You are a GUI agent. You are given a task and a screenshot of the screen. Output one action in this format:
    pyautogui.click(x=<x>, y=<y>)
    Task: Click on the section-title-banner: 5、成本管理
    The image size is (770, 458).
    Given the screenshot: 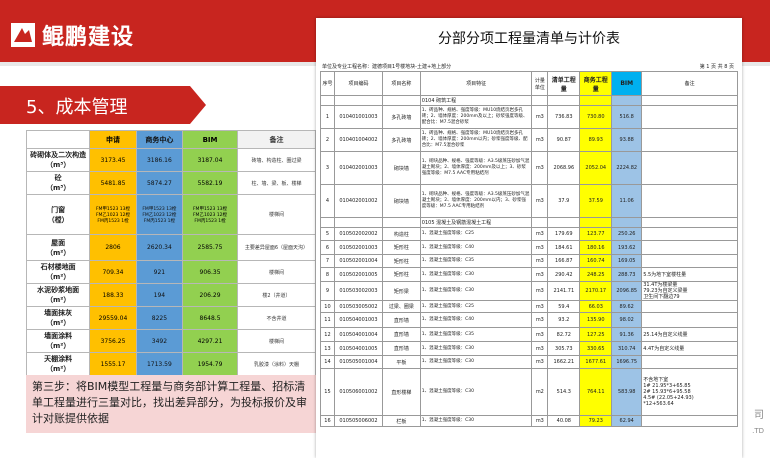 What is the action you would take?
    pyautogui.click(x=103, y=105)
    